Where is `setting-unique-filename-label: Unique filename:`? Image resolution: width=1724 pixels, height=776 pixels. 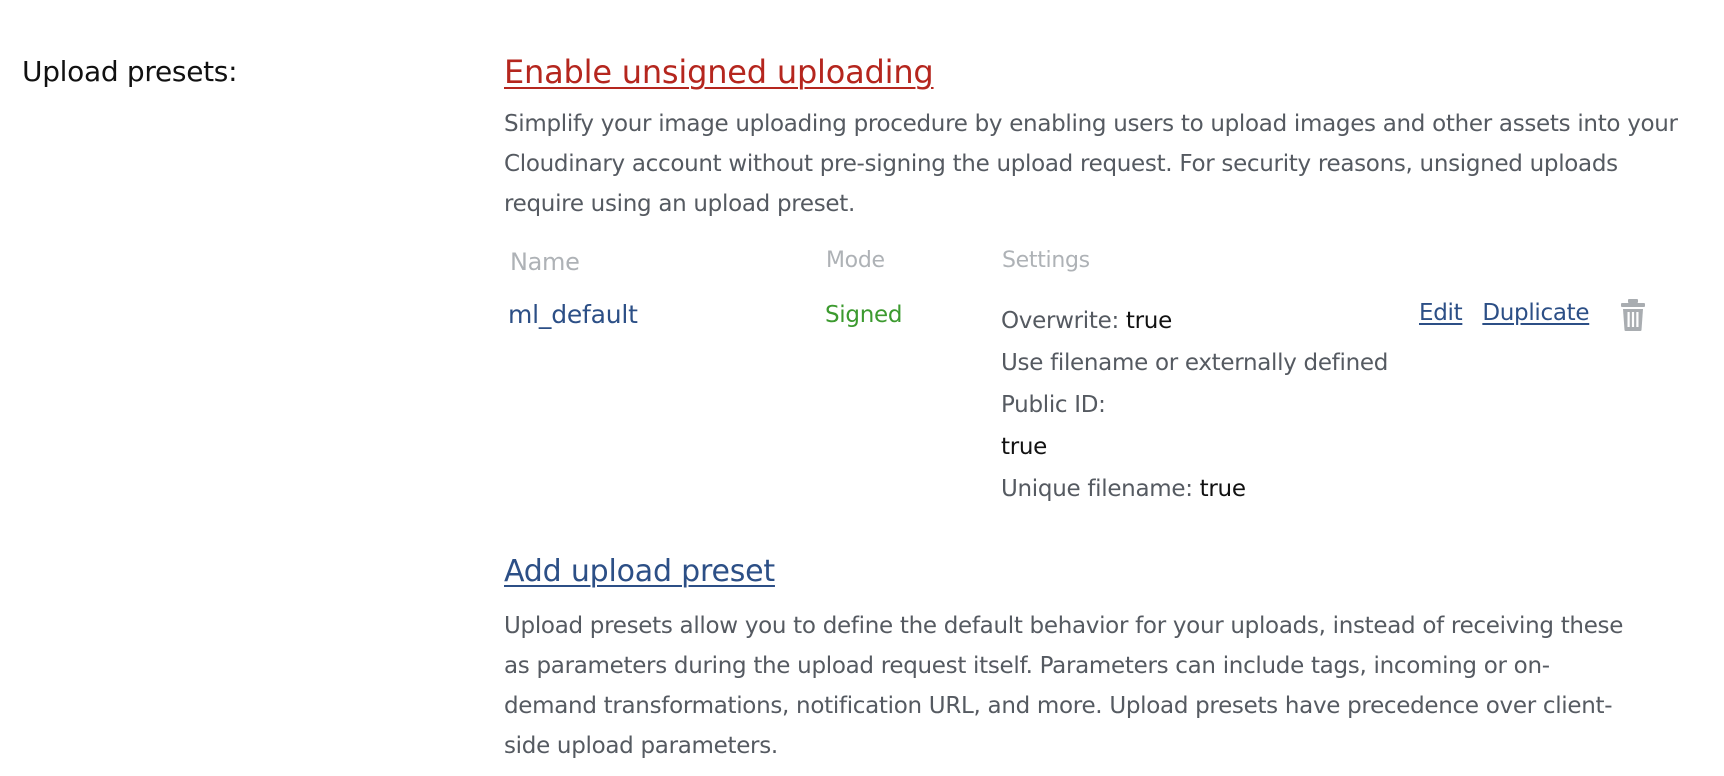
setting-unique-filename-label: Unique filename: is located at coordinates (1097, 489).